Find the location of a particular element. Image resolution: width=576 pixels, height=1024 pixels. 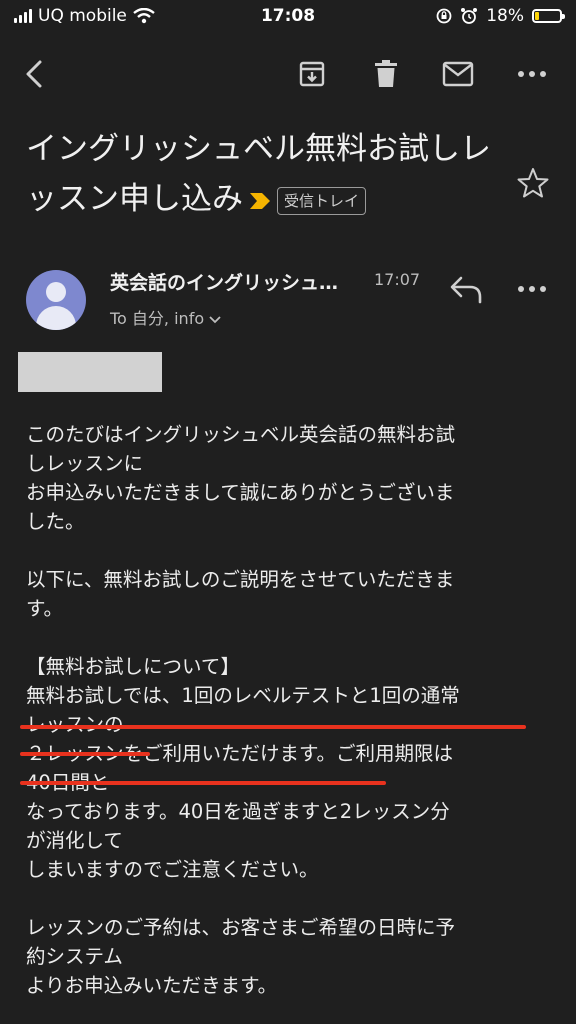

alarm-icon is located at coordinates (469, 16).